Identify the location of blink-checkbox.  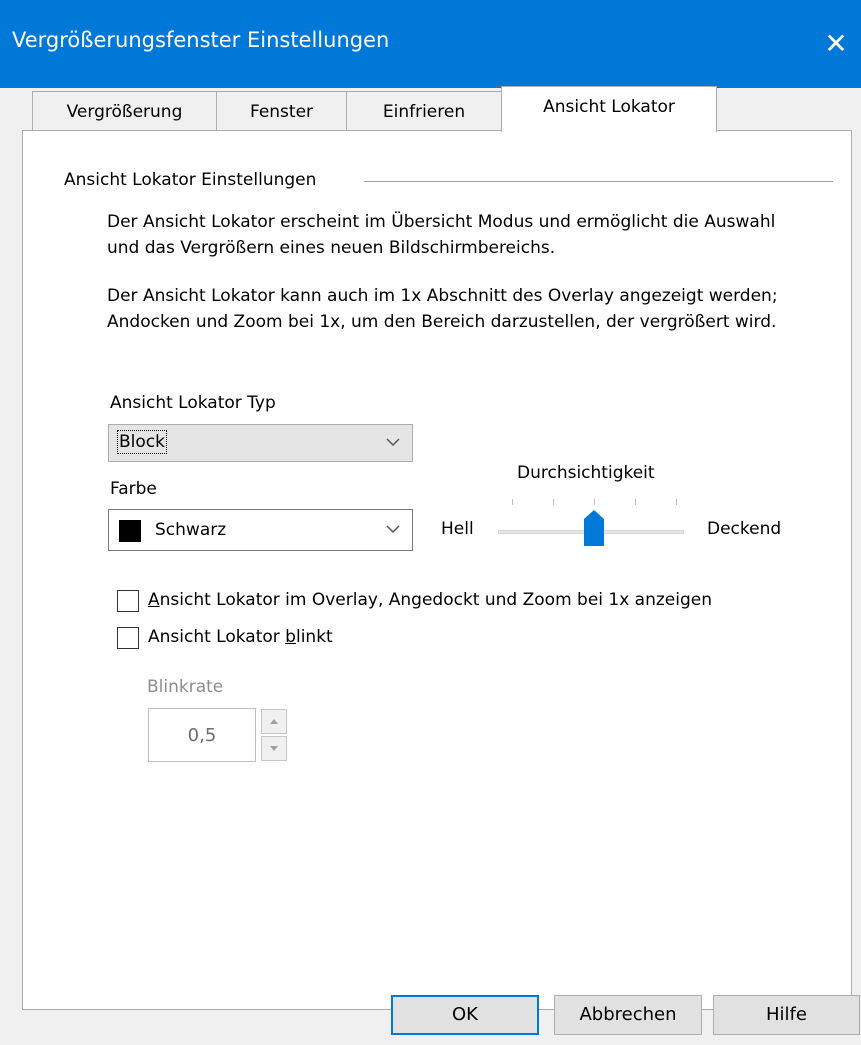
(128, 638).